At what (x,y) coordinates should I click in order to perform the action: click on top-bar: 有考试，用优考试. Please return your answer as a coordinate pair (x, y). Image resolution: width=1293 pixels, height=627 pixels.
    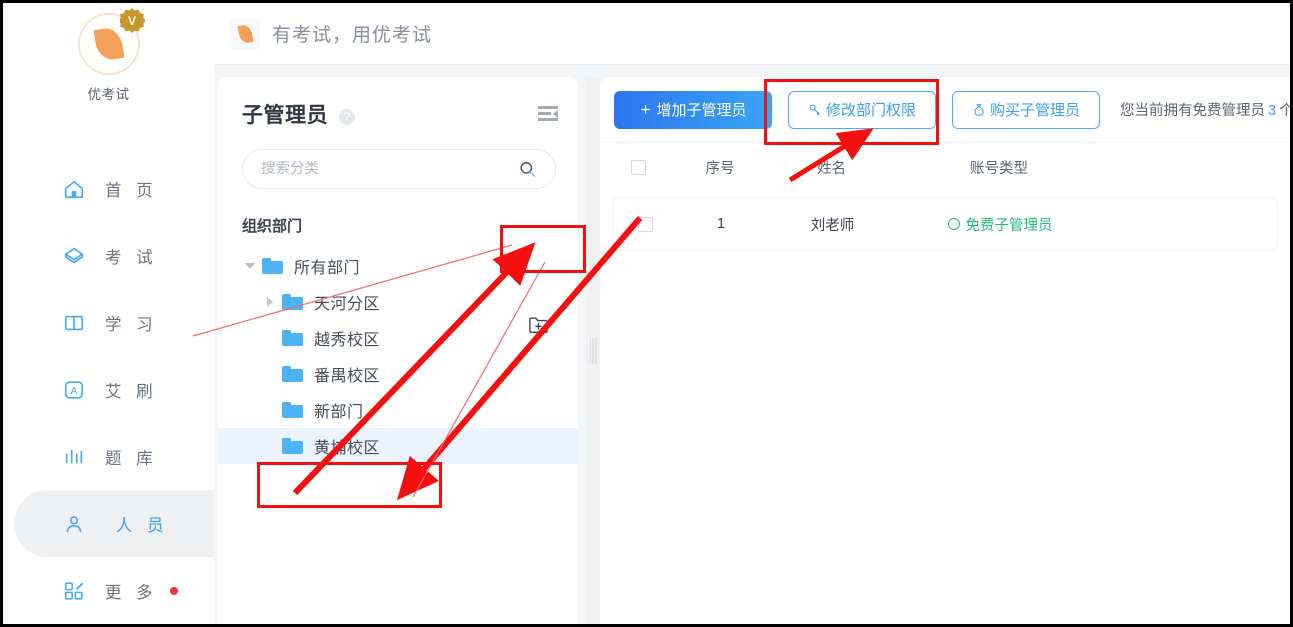
    Looking at the image, I should click on (752, 34).